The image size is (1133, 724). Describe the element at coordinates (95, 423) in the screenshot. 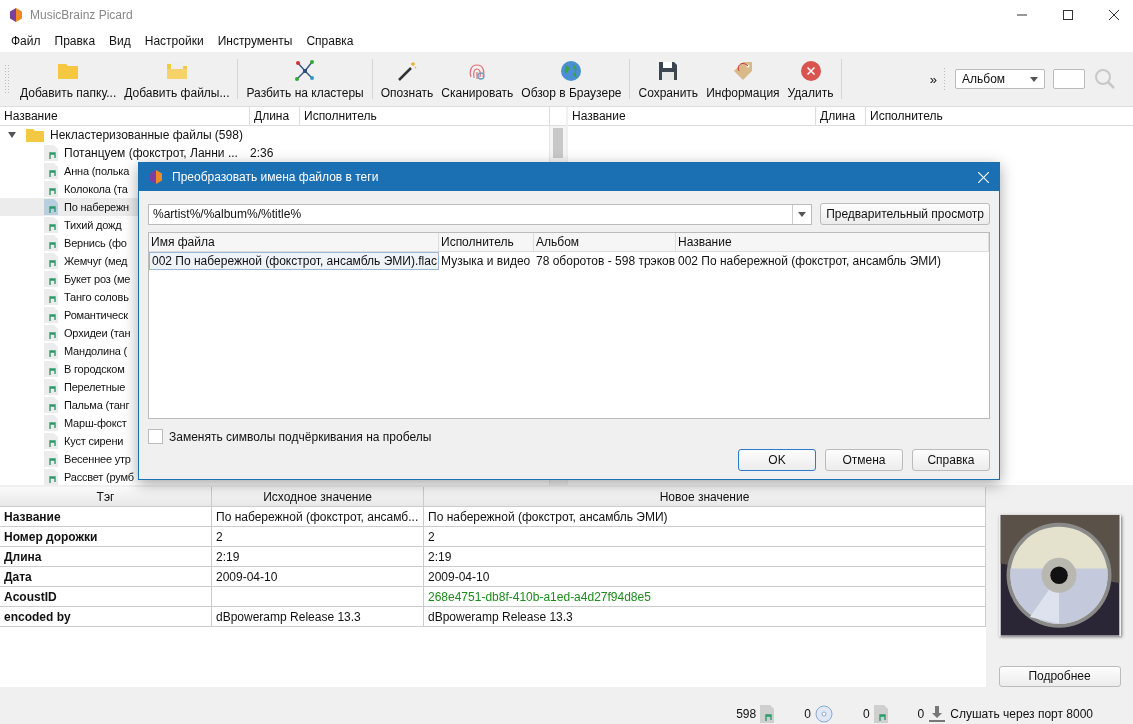

I see `file-title: Марш-фокст` at that location.